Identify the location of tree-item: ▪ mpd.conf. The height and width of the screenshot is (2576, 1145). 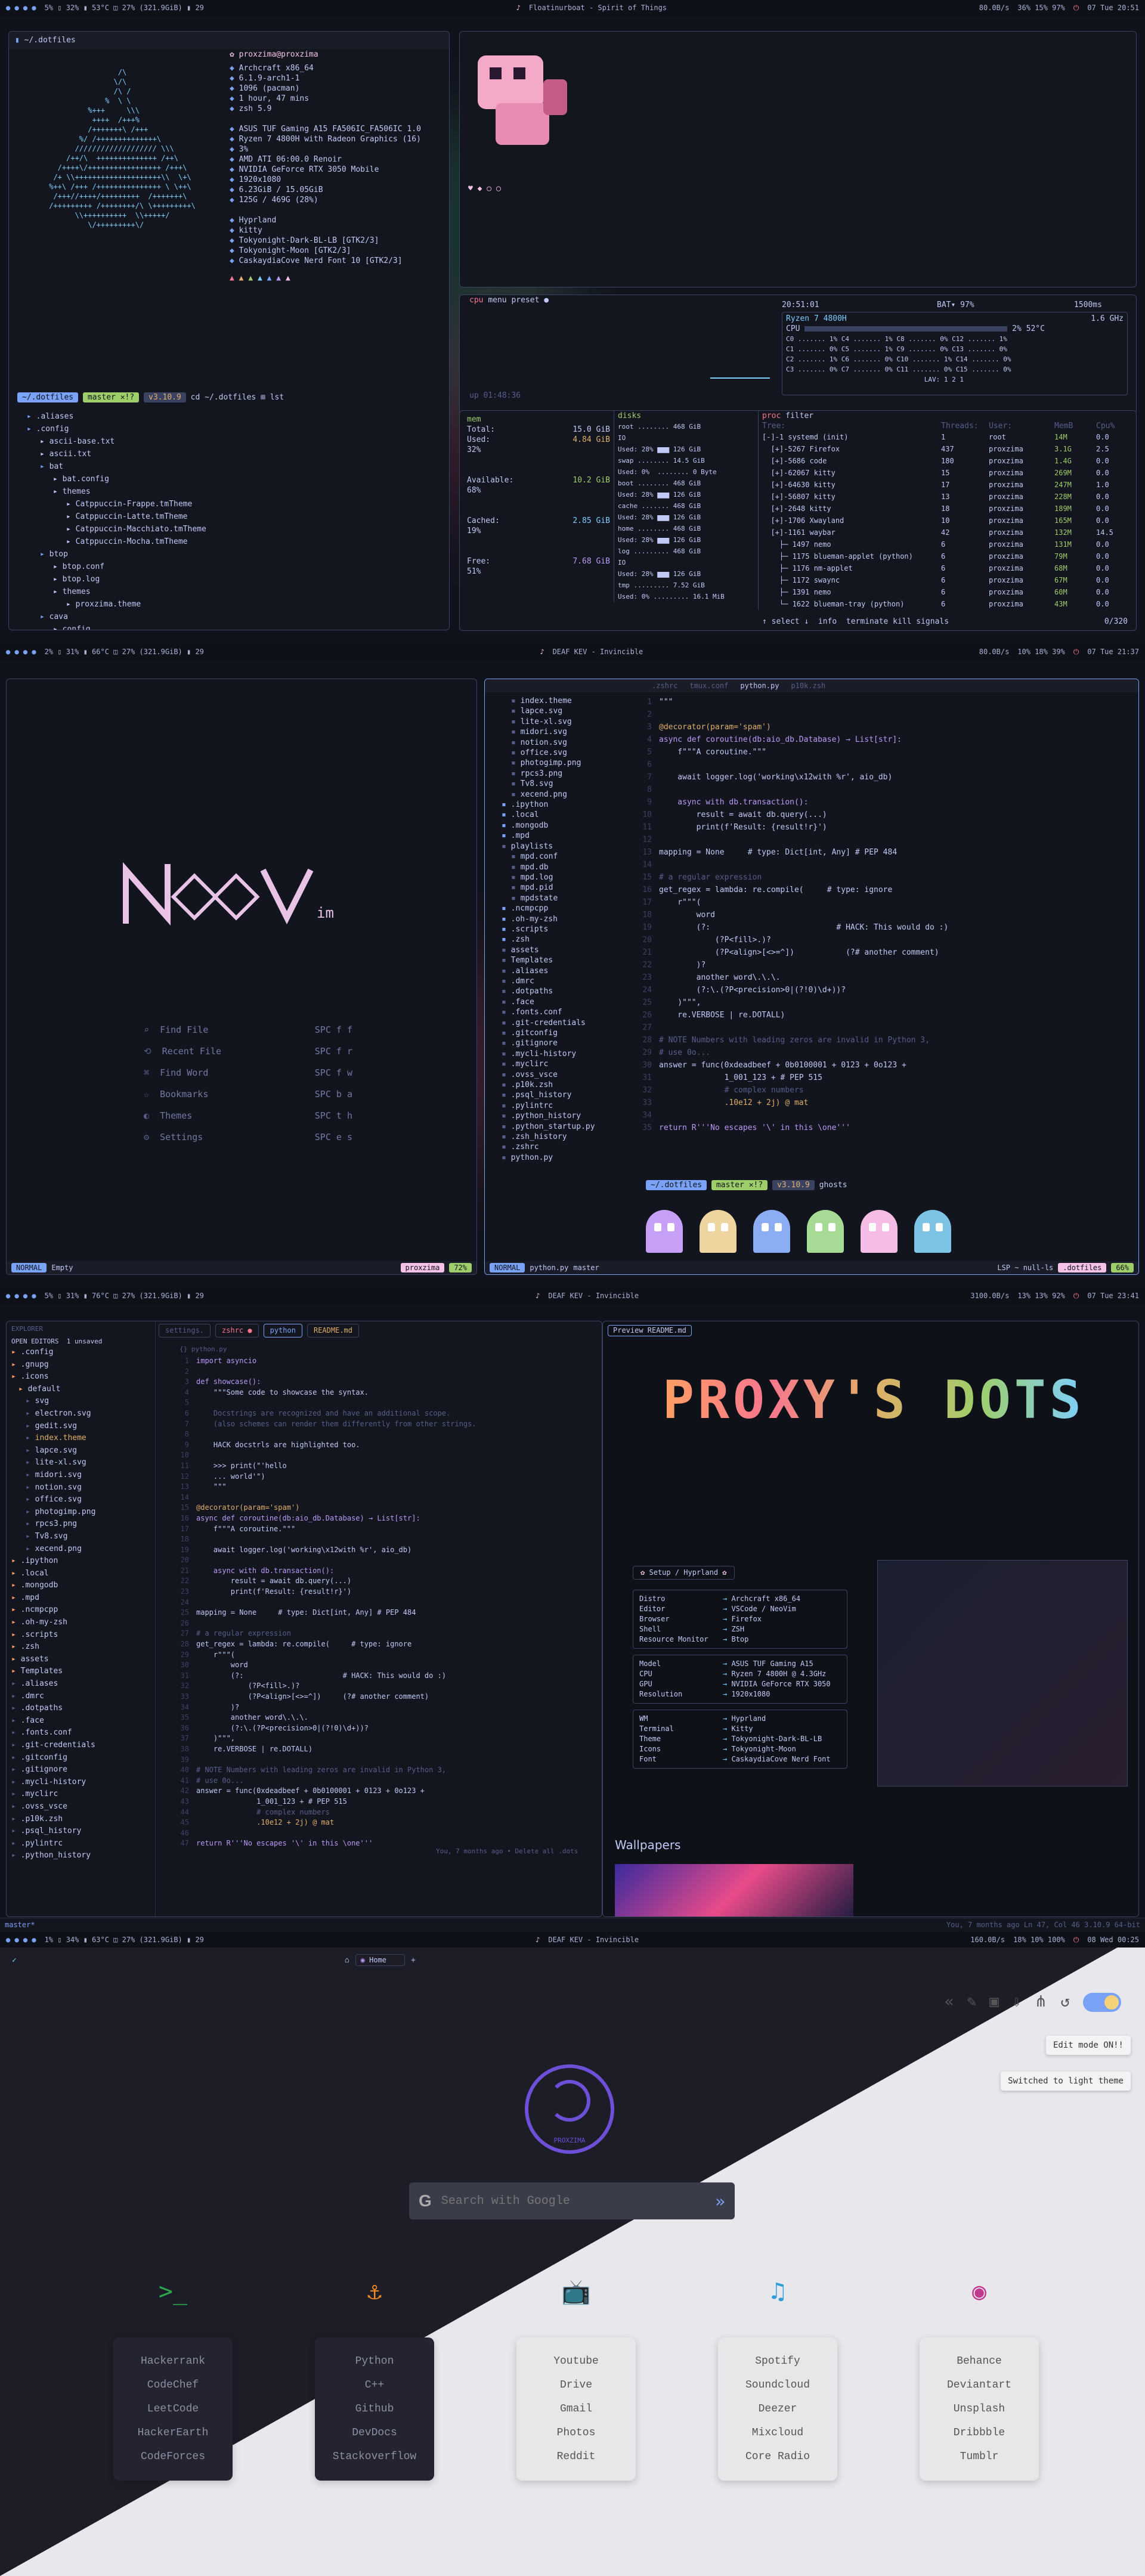
(546, 857).